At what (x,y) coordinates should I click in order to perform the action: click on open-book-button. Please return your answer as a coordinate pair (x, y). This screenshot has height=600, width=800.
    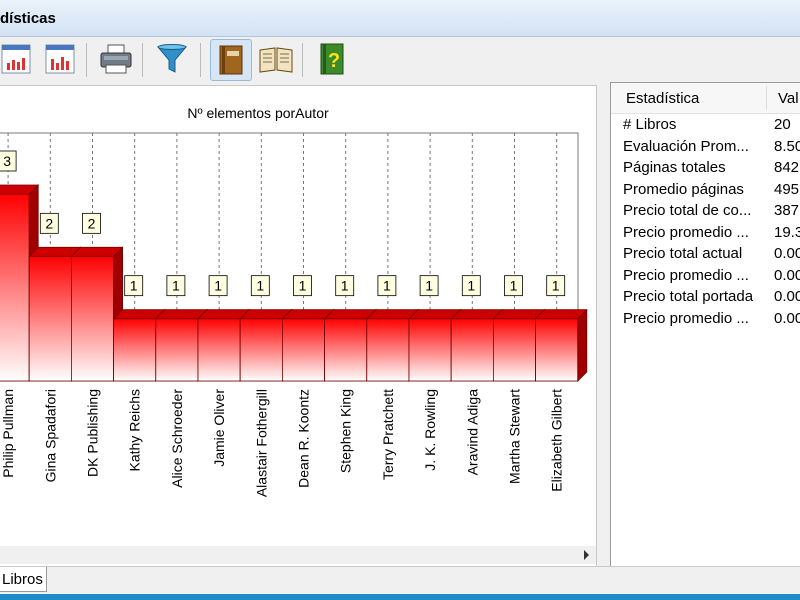
    Looking at the image, I should click on (276, 59).